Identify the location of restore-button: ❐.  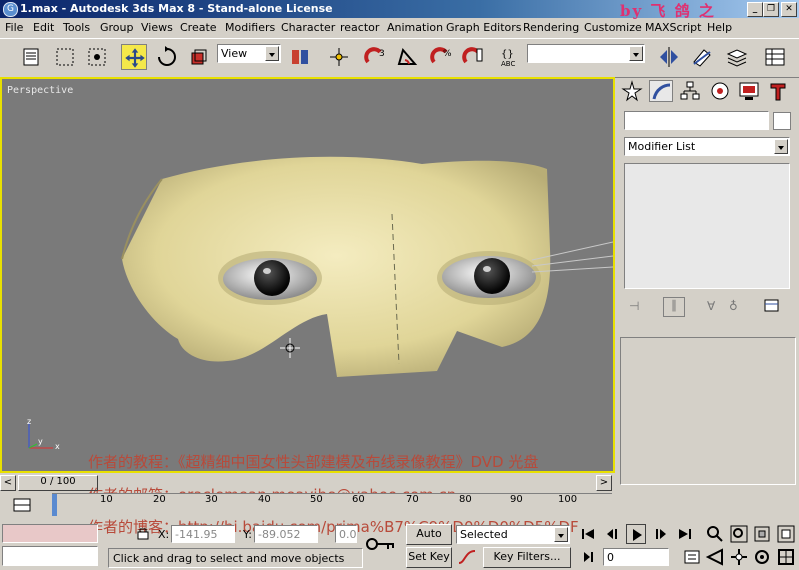
(771, 9).